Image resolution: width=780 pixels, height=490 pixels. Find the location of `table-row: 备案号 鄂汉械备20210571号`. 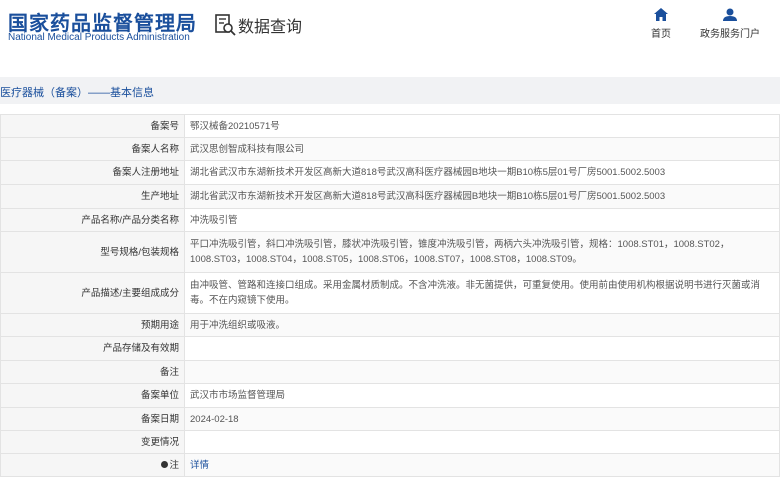

table-row: 备案号 鄂汉械备20210571号 is located at coordinates (390, 126).